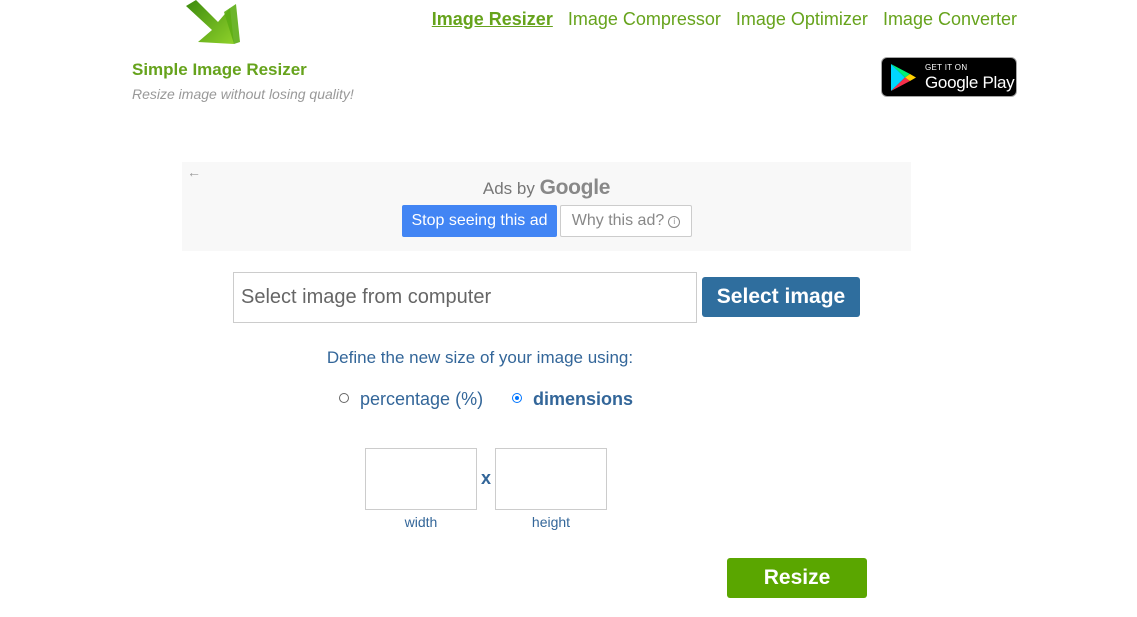  What do you see at coordinates (903, 77) in the screenshot?
I see `google-play-icon` at bounding box center [903, 77].